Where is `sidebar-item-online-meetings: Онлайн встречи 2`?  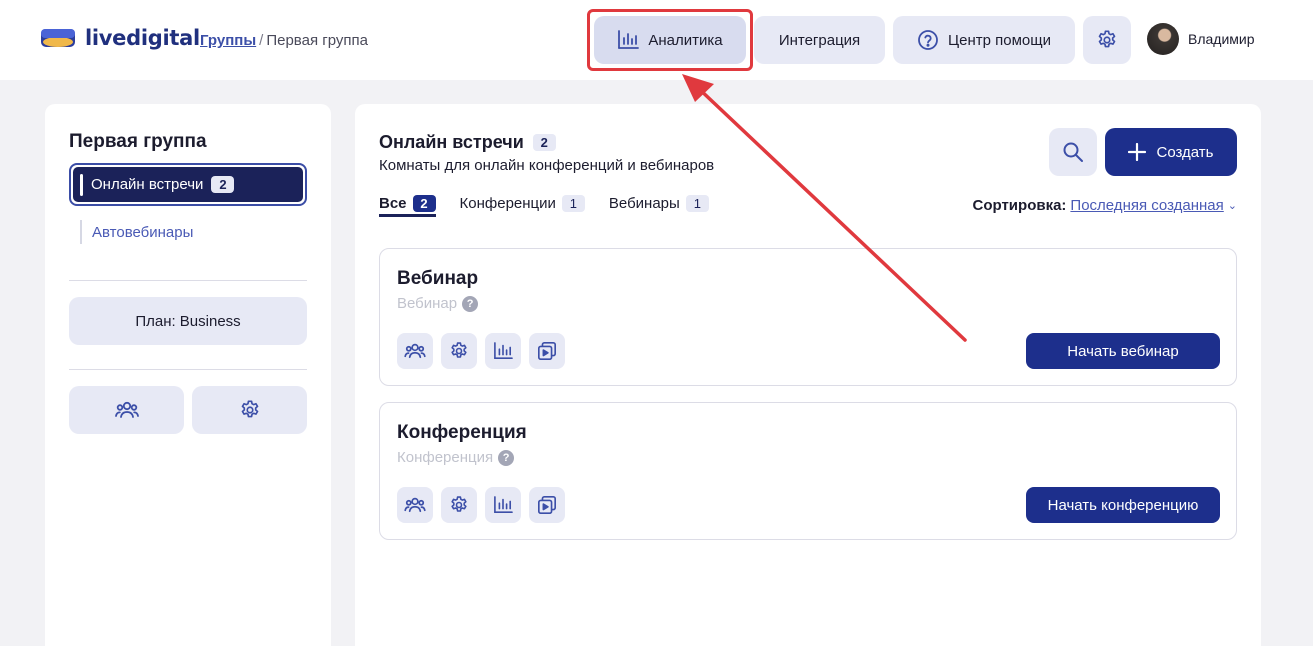 sidebar-item-online-meetings: Онлайн встречи 2 is located at coordinates (188, 184).